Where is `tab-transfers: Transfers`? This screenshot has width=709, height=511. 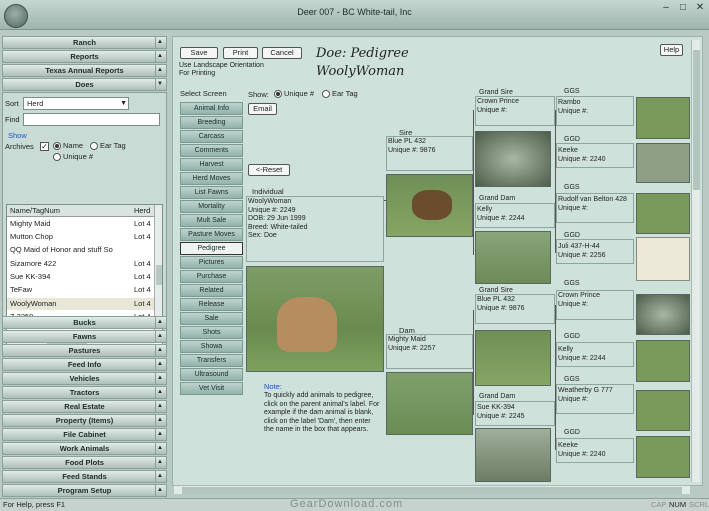 tab-transfers: Transfers is located at coordinates (211, 360).